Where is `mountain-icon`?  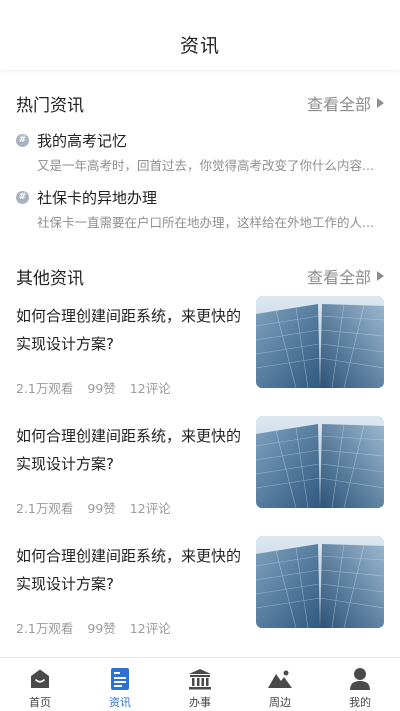
mountain-icon is located at coordinates (280, 679).